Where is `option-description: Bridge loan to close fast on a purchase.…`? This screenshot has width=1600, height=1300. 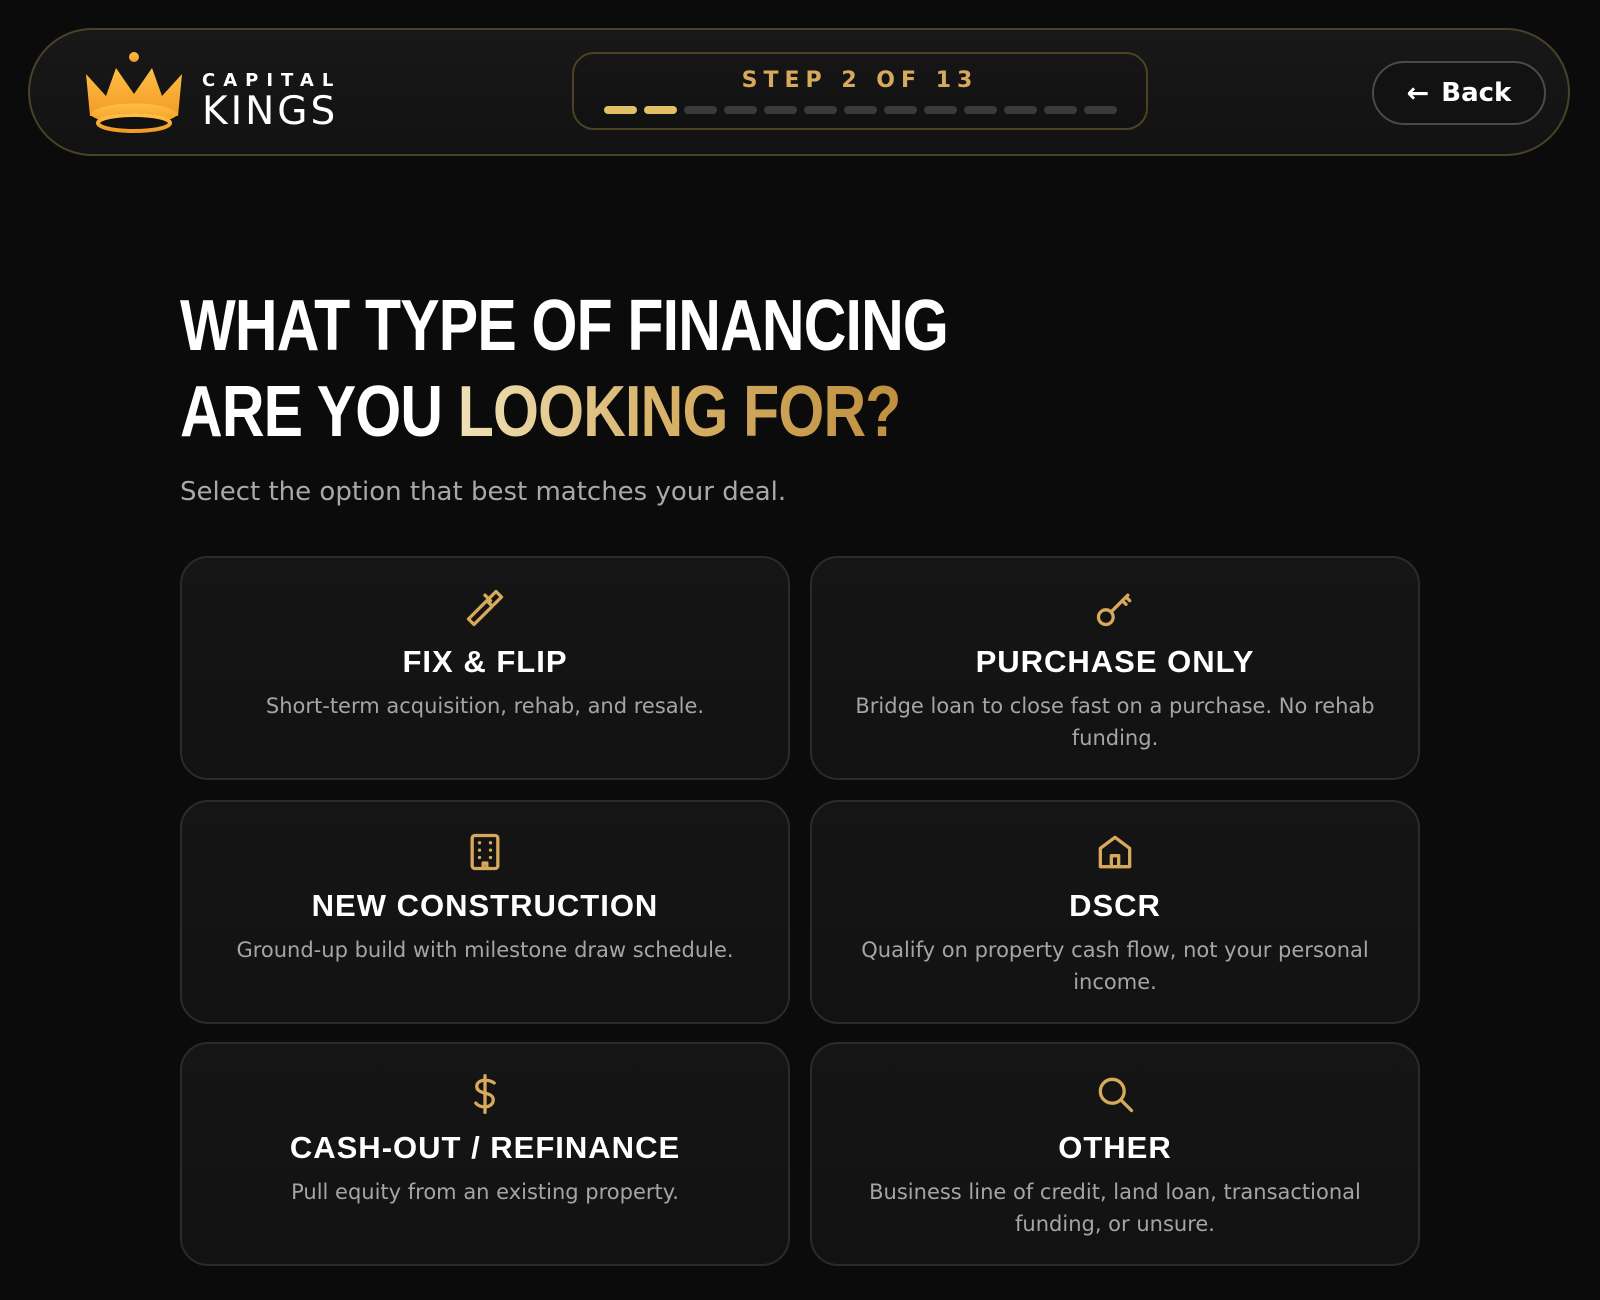
option-description: Bridge loan to close fast on a purchase.… is located at coordinates (1115, 722).